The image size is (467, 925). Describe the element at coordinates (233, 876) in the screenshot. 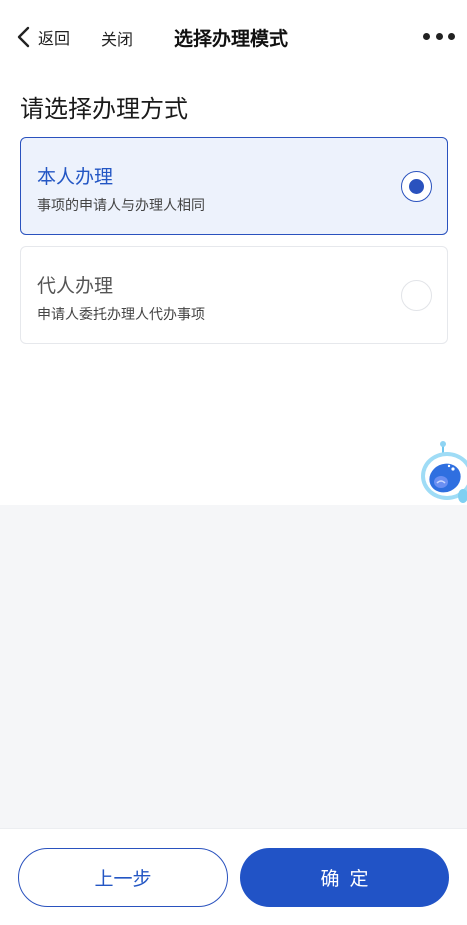

I see `bottom-action-bar: 上一步 确定` at that location.